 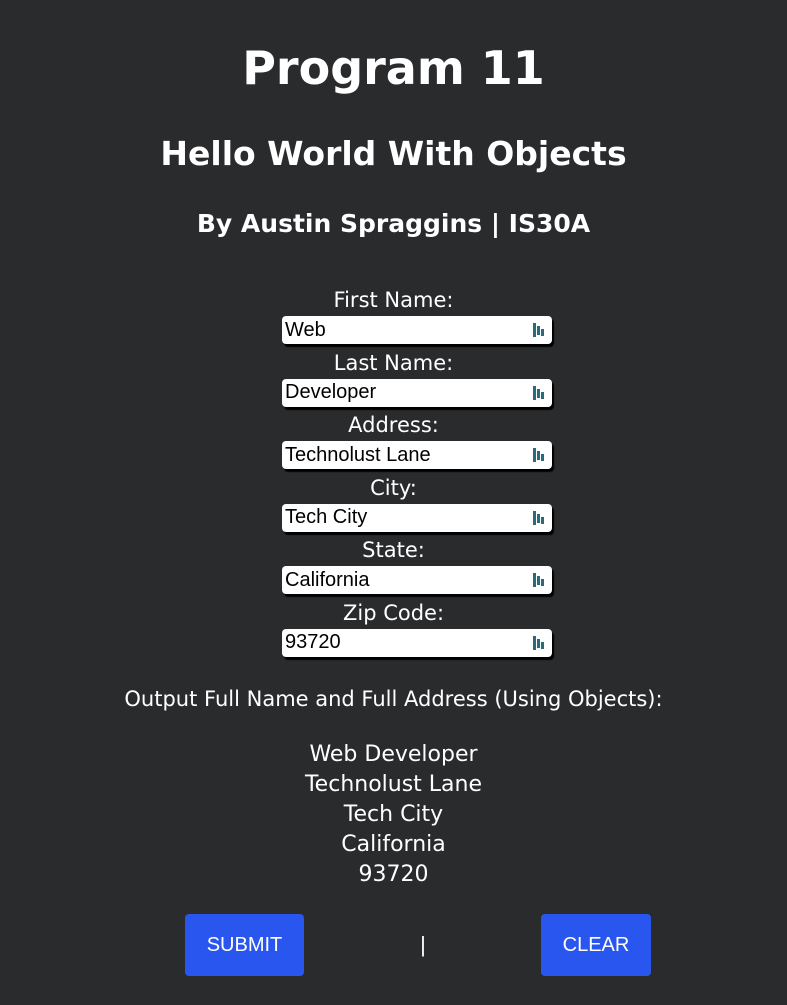 I want to click on page-subtitle: Hello World With Objects, so click(x=393, y=153).